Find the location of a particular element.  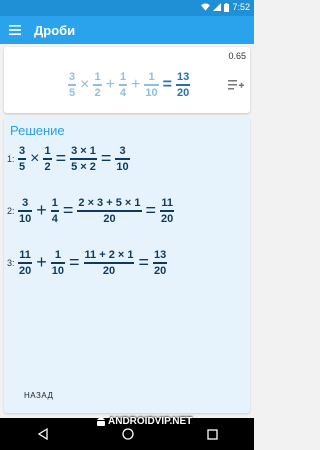

step-number: 3: is located at coordinates (11, 262).